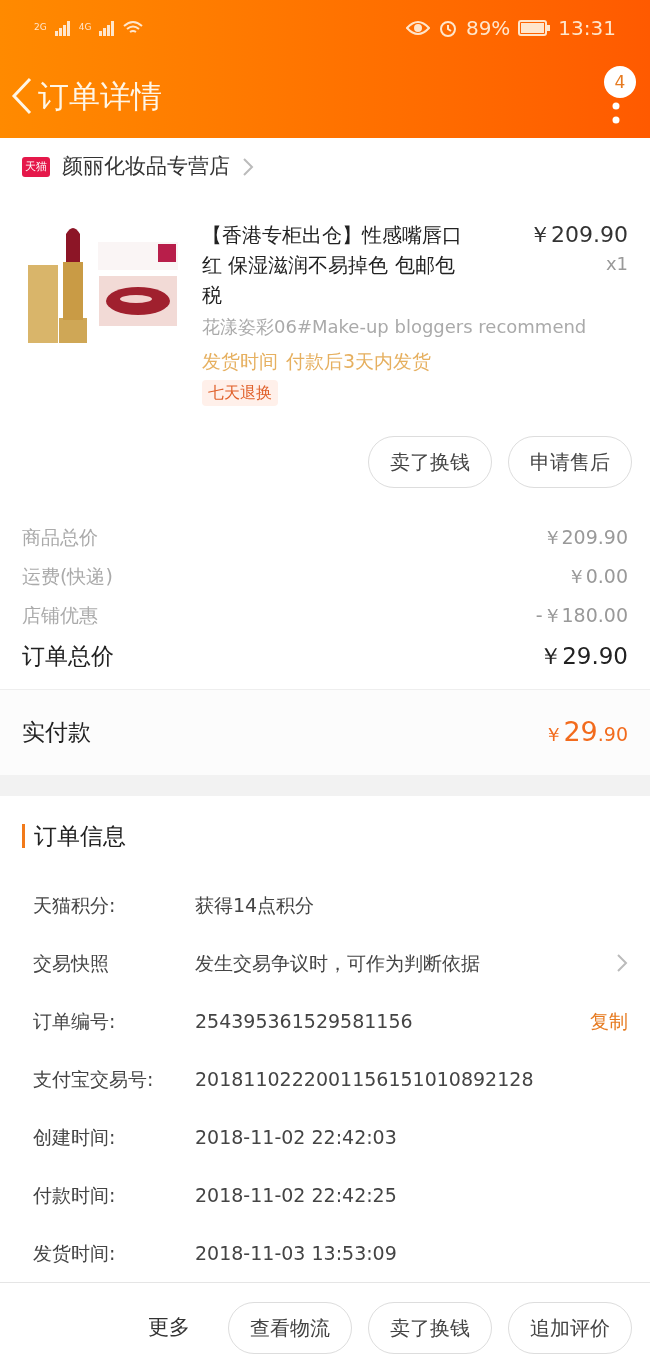 The height and width of the screenshot is (1372, 650). I want to click on eye-icon, so click(417, 27).